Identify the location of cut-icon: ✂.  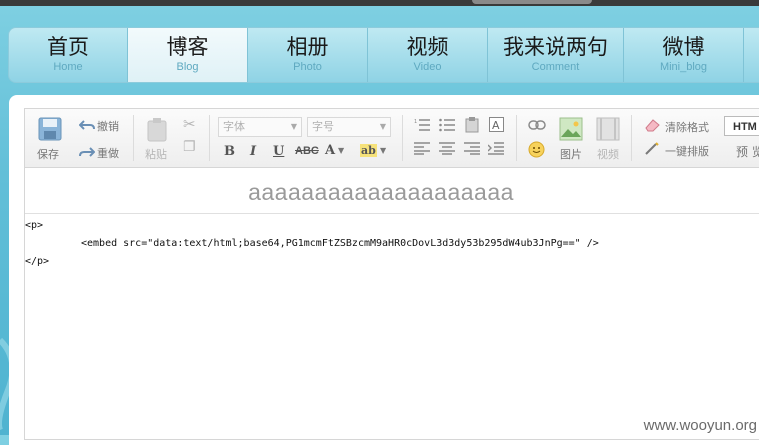
(189, 124).